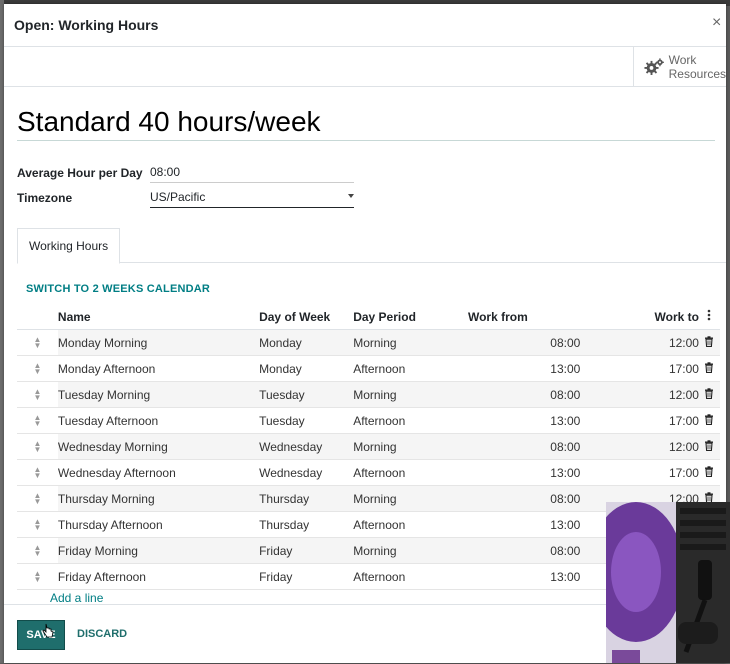 The width and height of the screenshot is (730, 664). Describe the element at coordinates (697, 67) in the screenshot. I see `work-resources-label: Work Resources` at that location.